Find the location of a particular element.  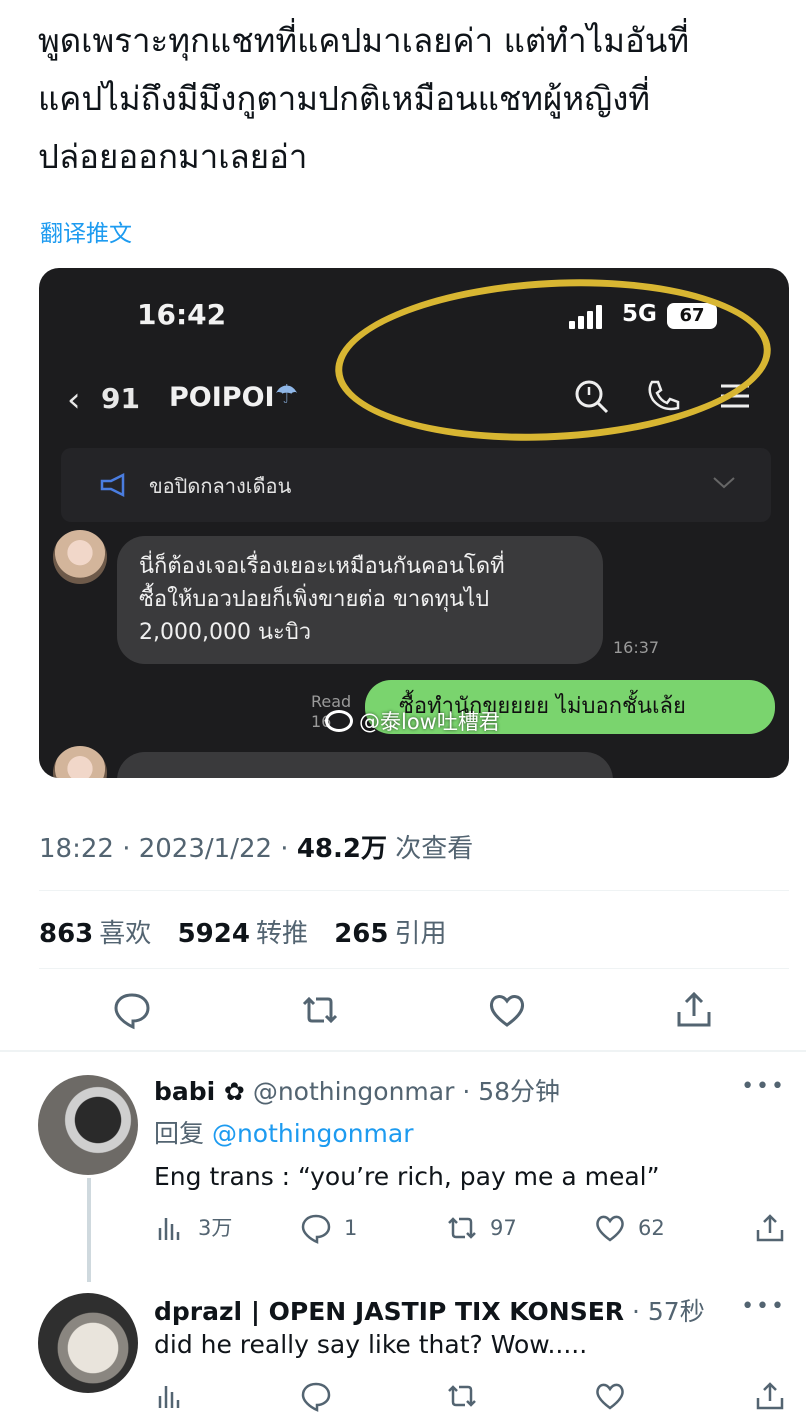

megaphone-icon is located at coordinates (112, 485).